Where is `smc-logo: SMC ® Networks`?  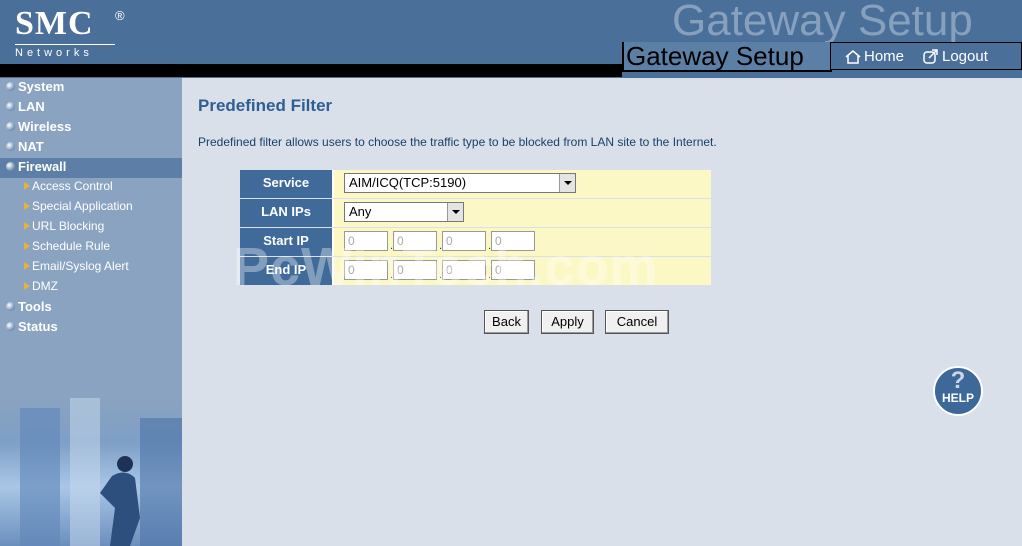 smc-logo: SMC ® Networks is located at coordinates (70, 32).